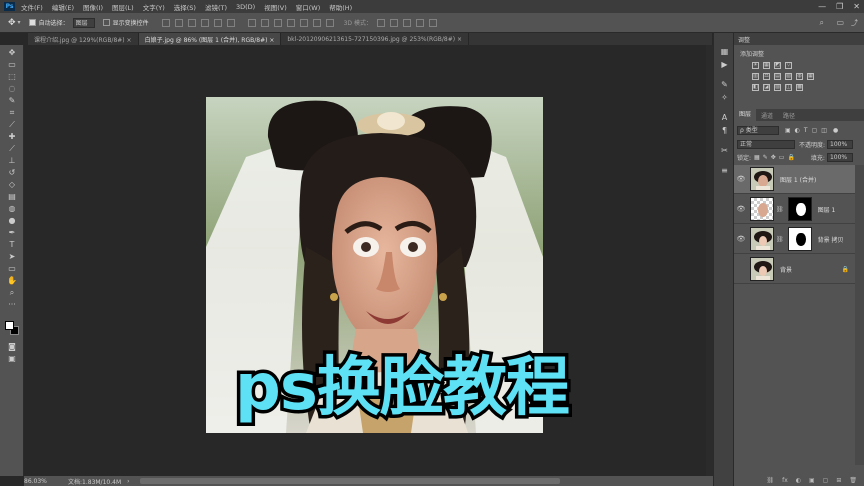  What do you see at coordinates (380, 22) in the screenshot?
I see `3d-rotate-icon` at bounding box center [380, 22].